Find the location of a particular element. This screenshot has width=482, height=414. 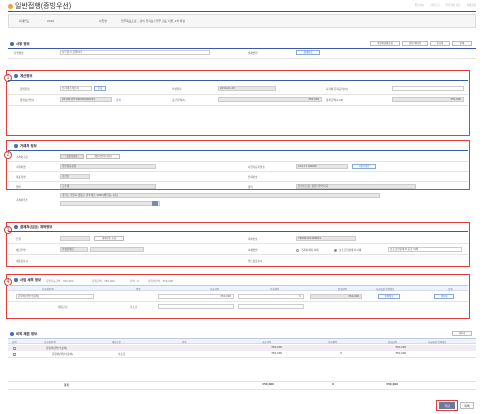

col-header: 재원구분 is located at coordinates (116, 342).